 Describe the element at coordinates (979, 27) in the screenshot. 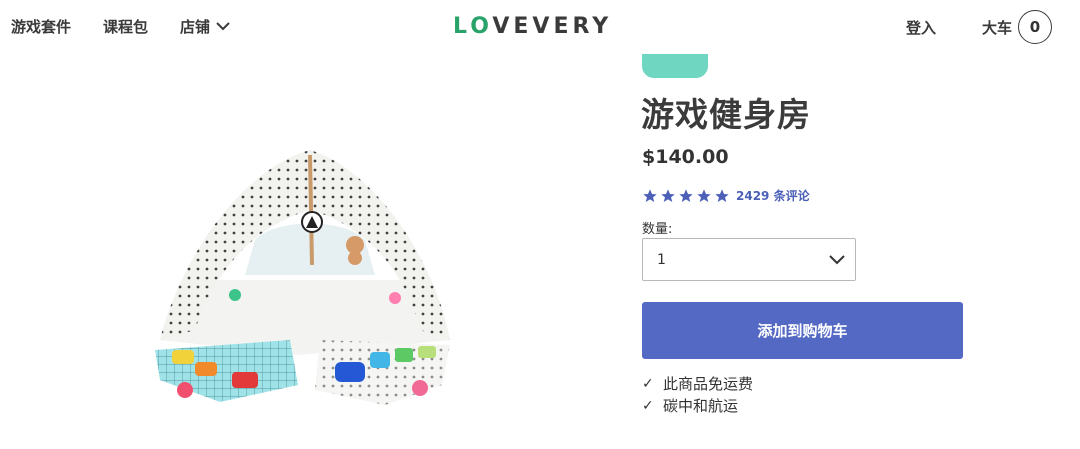

I see `account-nav: 登入 大车 0` at that location.